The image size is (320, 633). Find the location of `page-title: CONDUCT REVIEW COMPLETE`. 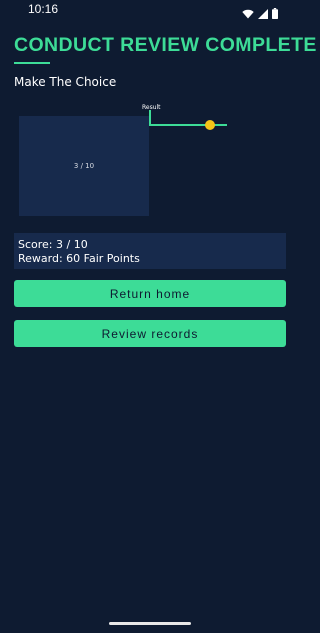

page-title: CONDUCT REVIEW COMPLETE is located at coordinates (165, 45).